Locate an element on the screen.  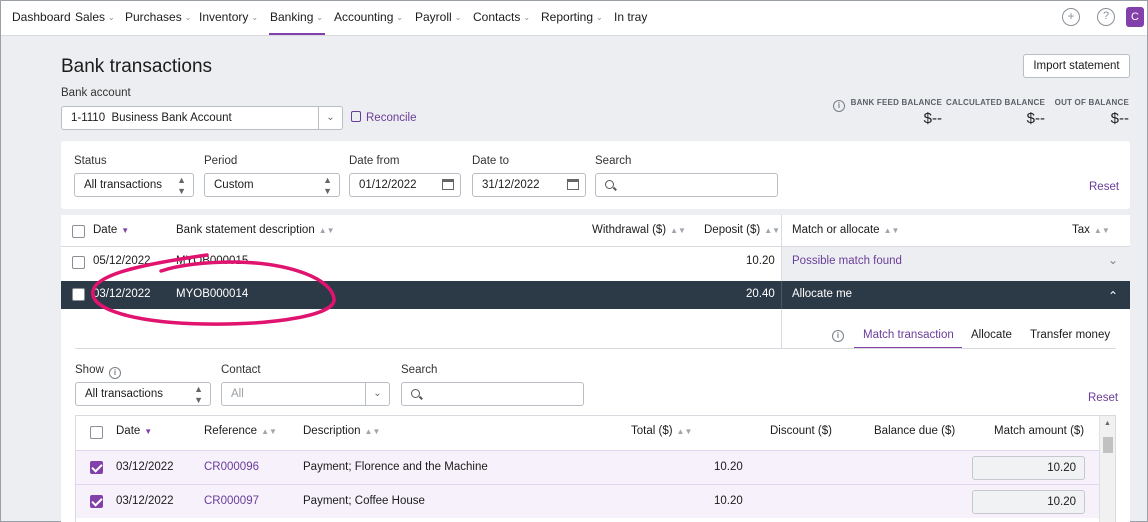
row-deposit: 10.20 is located at coordinates (760, 261).